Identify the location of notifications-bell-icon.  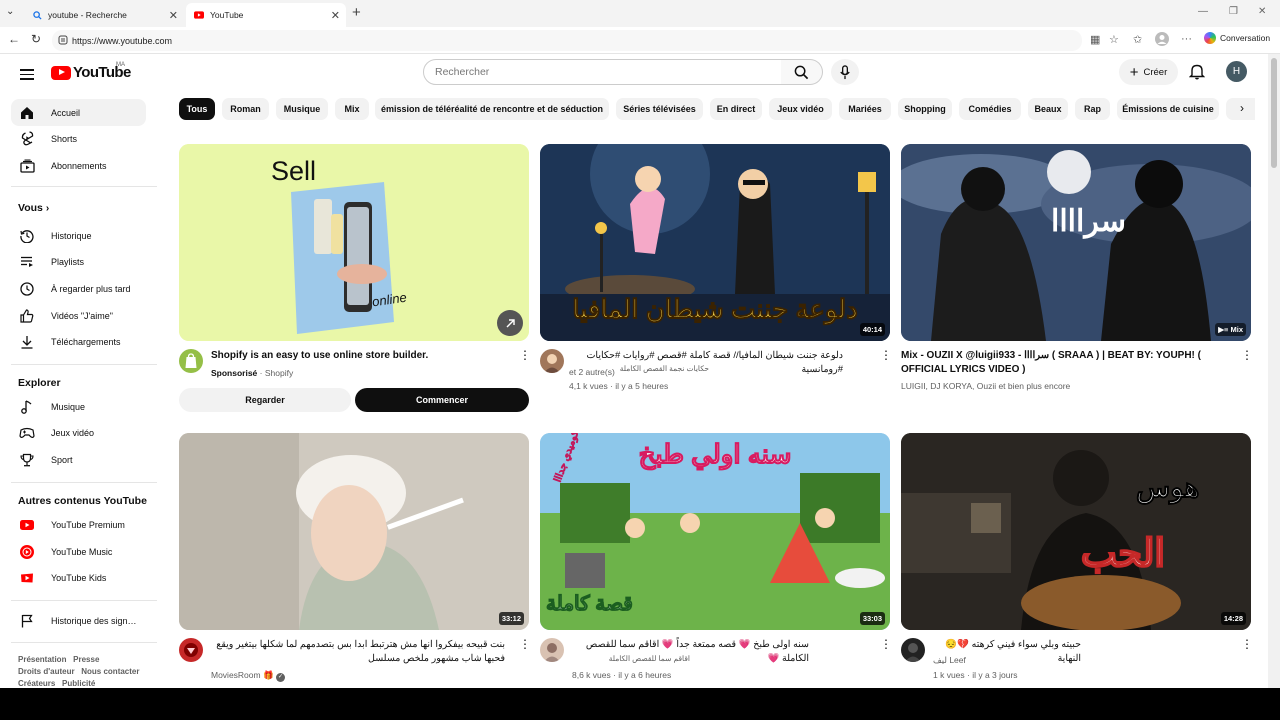
(1197, 74).